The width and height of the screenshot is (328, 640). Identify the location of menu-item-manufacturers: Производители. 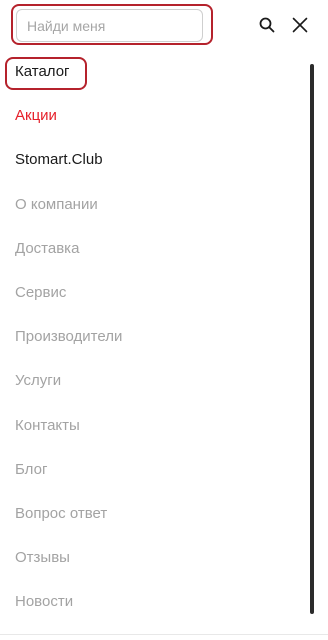
(68, 337).